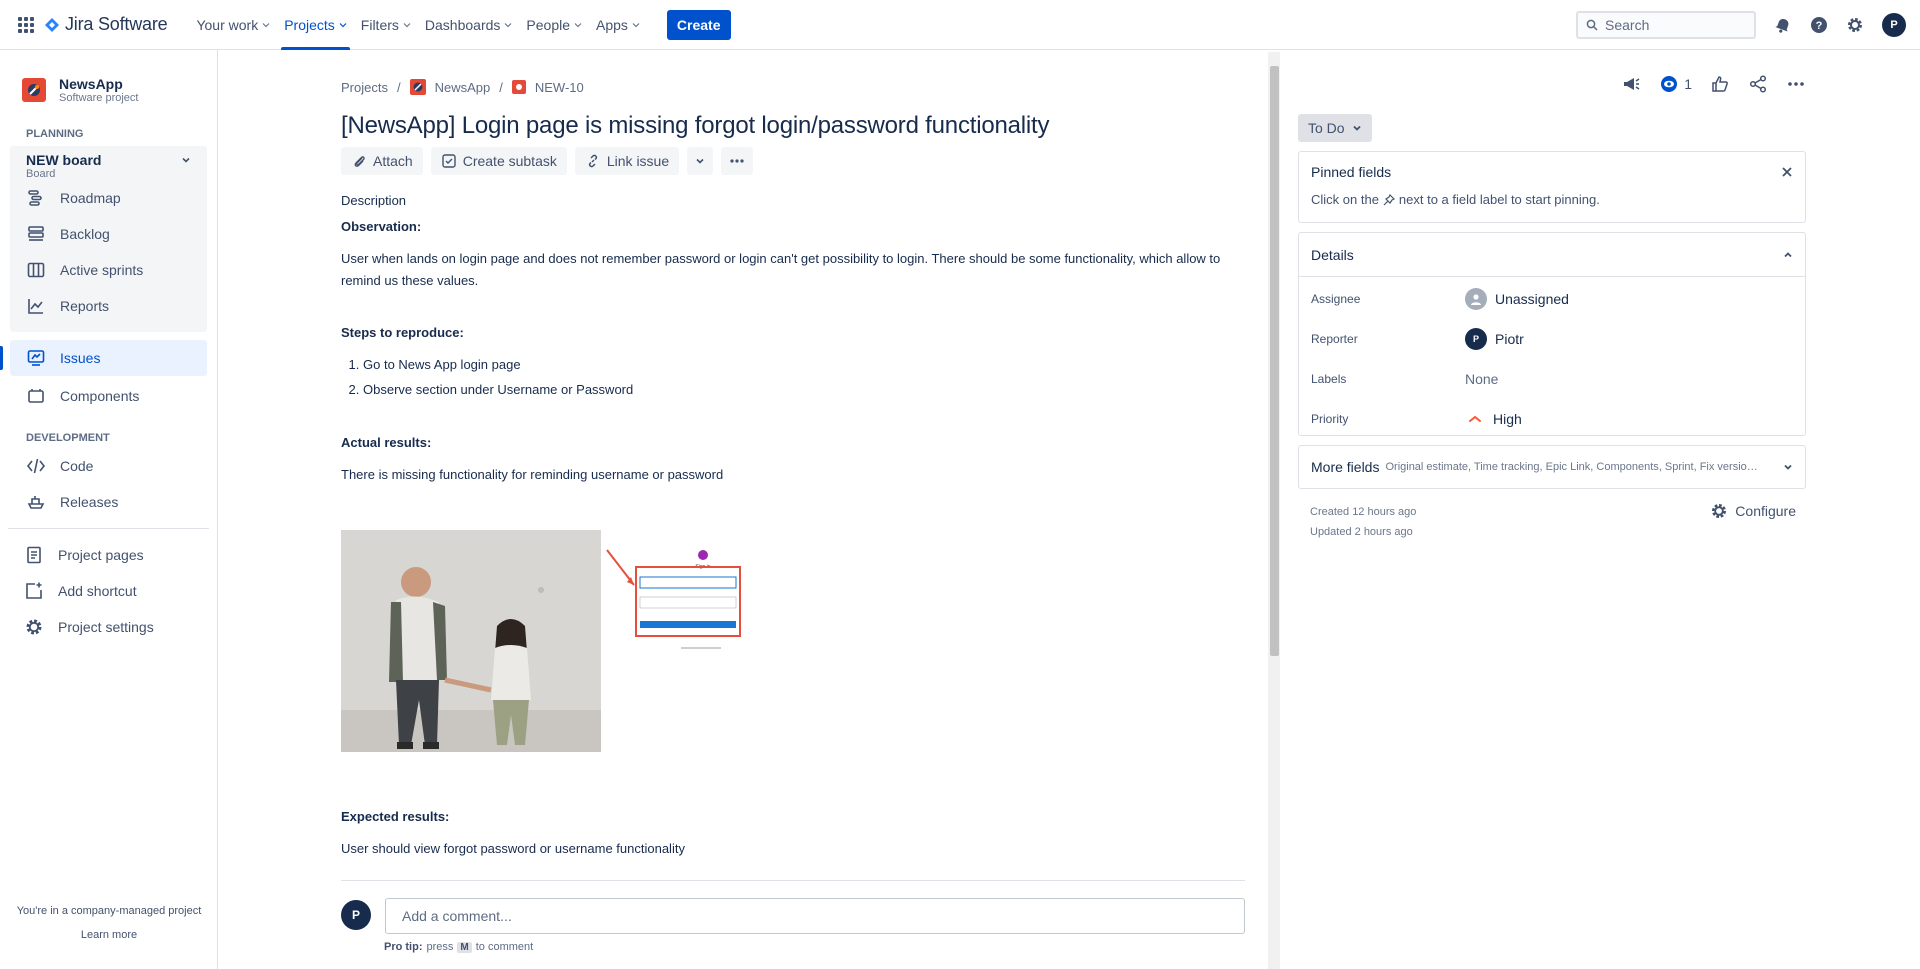 The image size is (1920, 969). Describe the element at coordinates (618, 25) in the screenshot. I see `nav-apps: Apps` at that location.